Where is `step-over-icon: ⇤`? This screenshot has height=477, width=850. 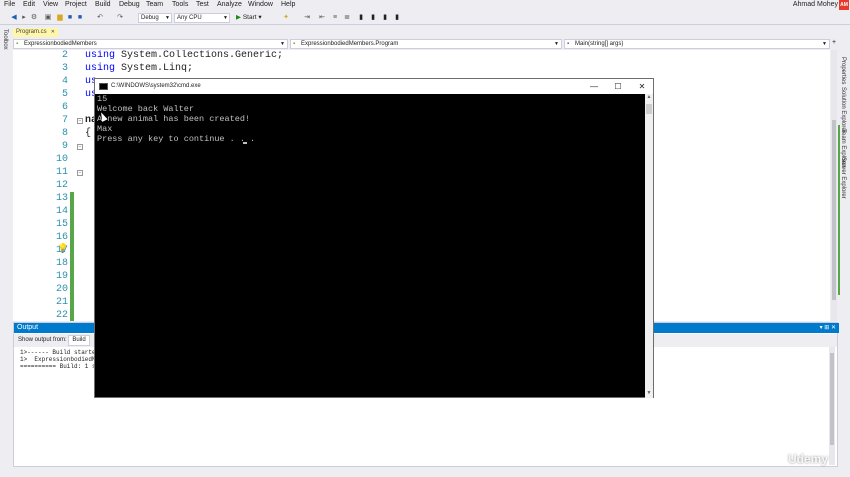
step-over-icon: ⇤ is located at coordinates (322, 18).